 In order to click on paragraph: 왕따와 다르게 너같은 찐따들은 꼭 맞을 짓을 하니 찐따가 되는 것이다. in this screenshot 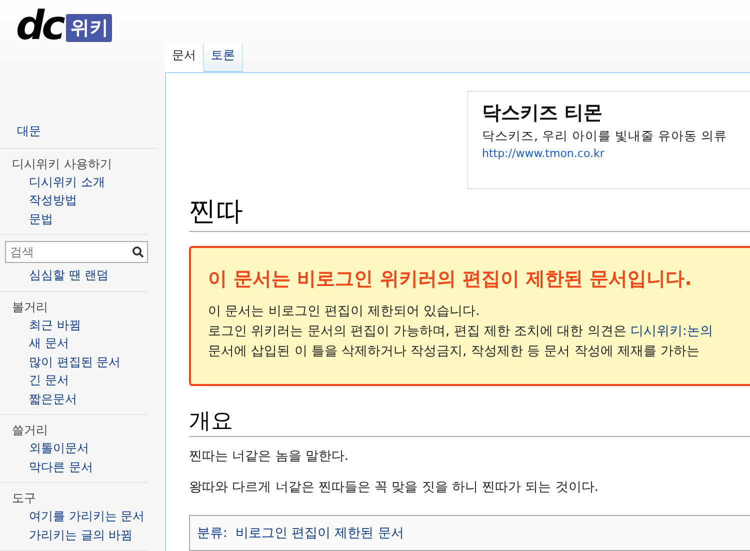, I will do `click(394, 487)`.